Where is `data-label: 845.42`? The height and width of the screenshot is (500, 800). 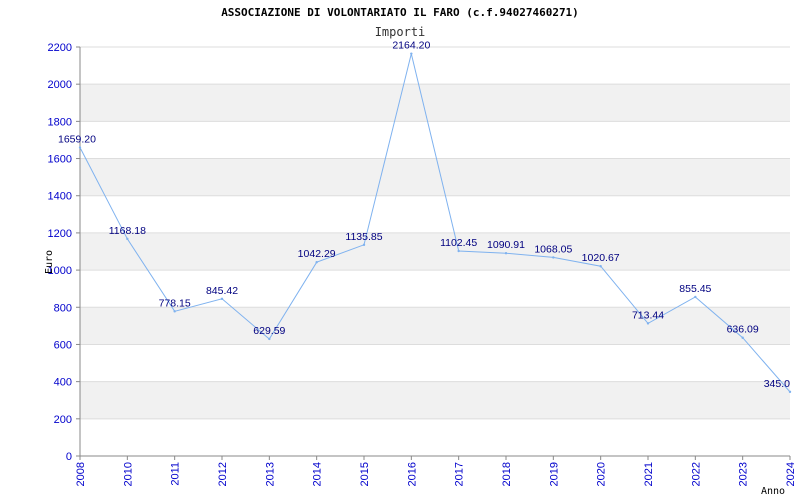 data-label: 845.42 is located at coordinates (222, 291).